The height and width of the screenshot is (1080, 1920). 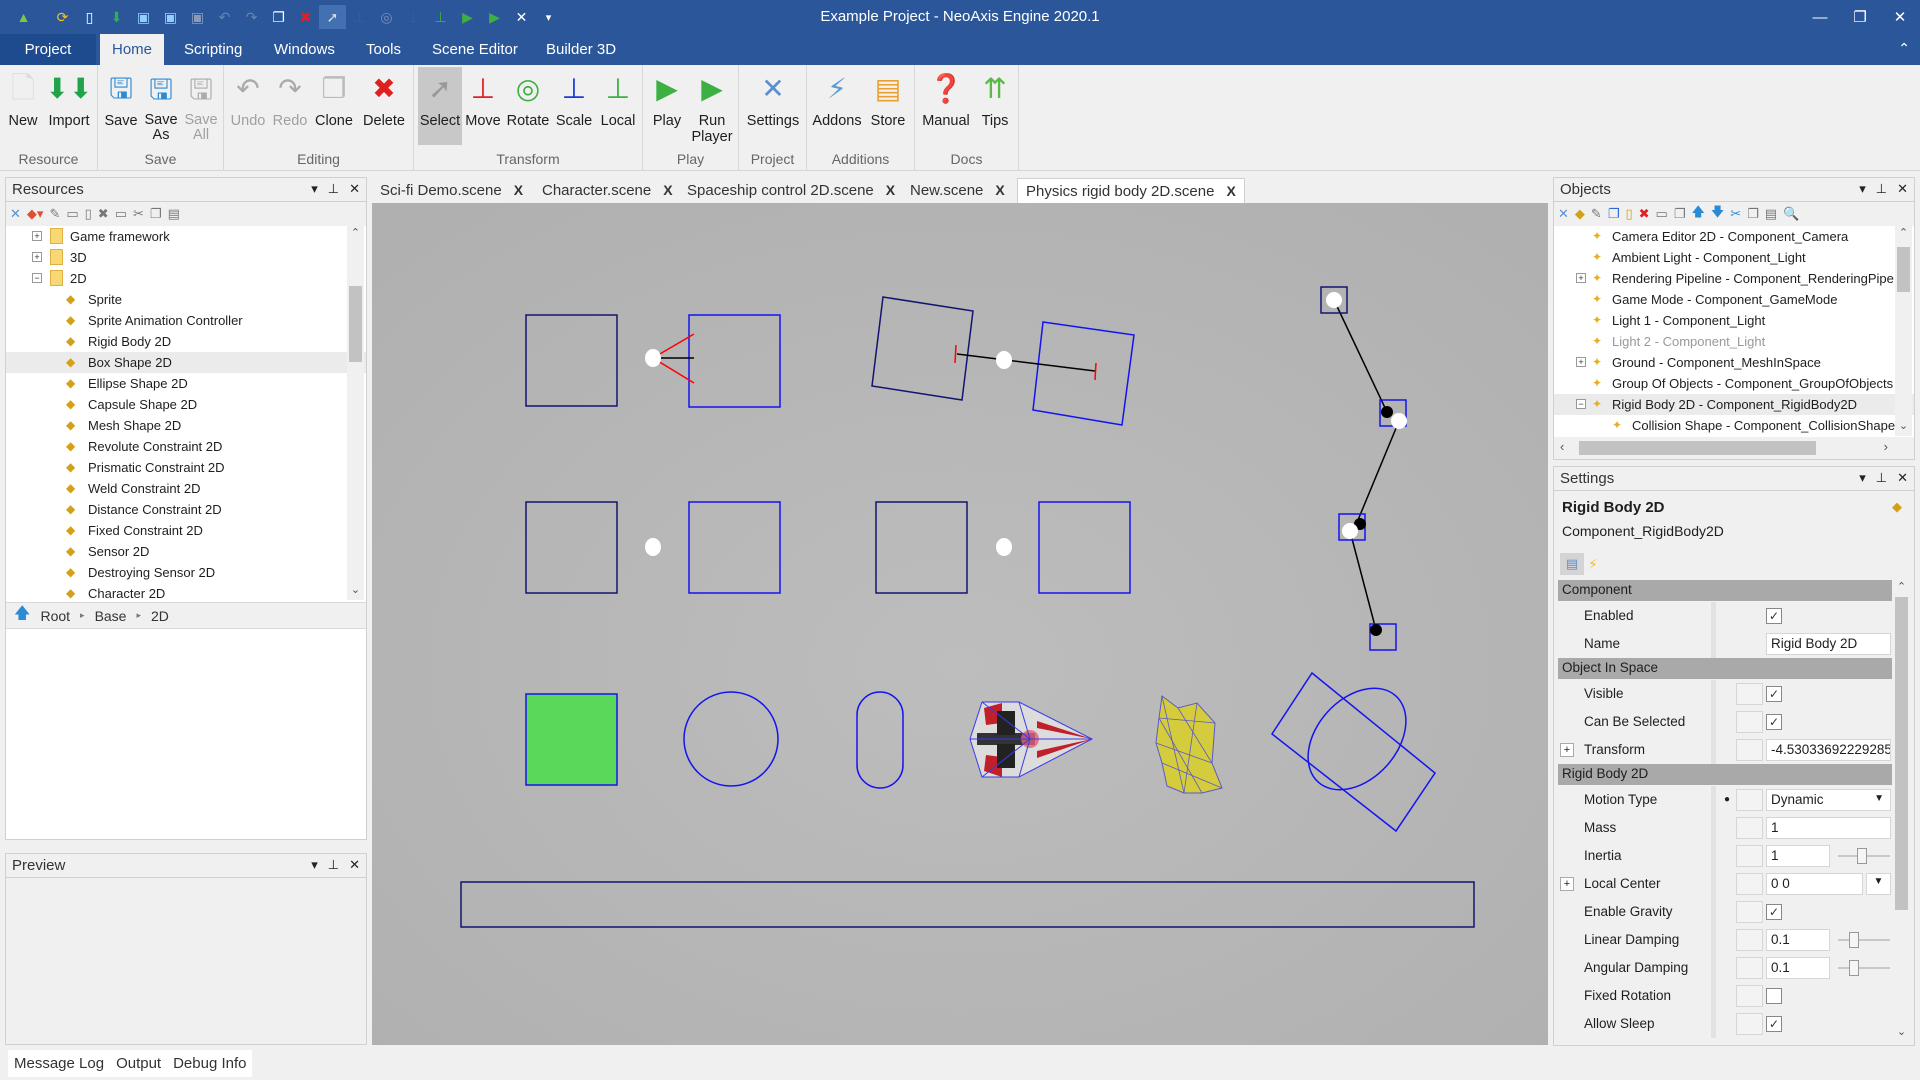 I want to click on tools-icon: ✕, so click(x=1563, y=214).